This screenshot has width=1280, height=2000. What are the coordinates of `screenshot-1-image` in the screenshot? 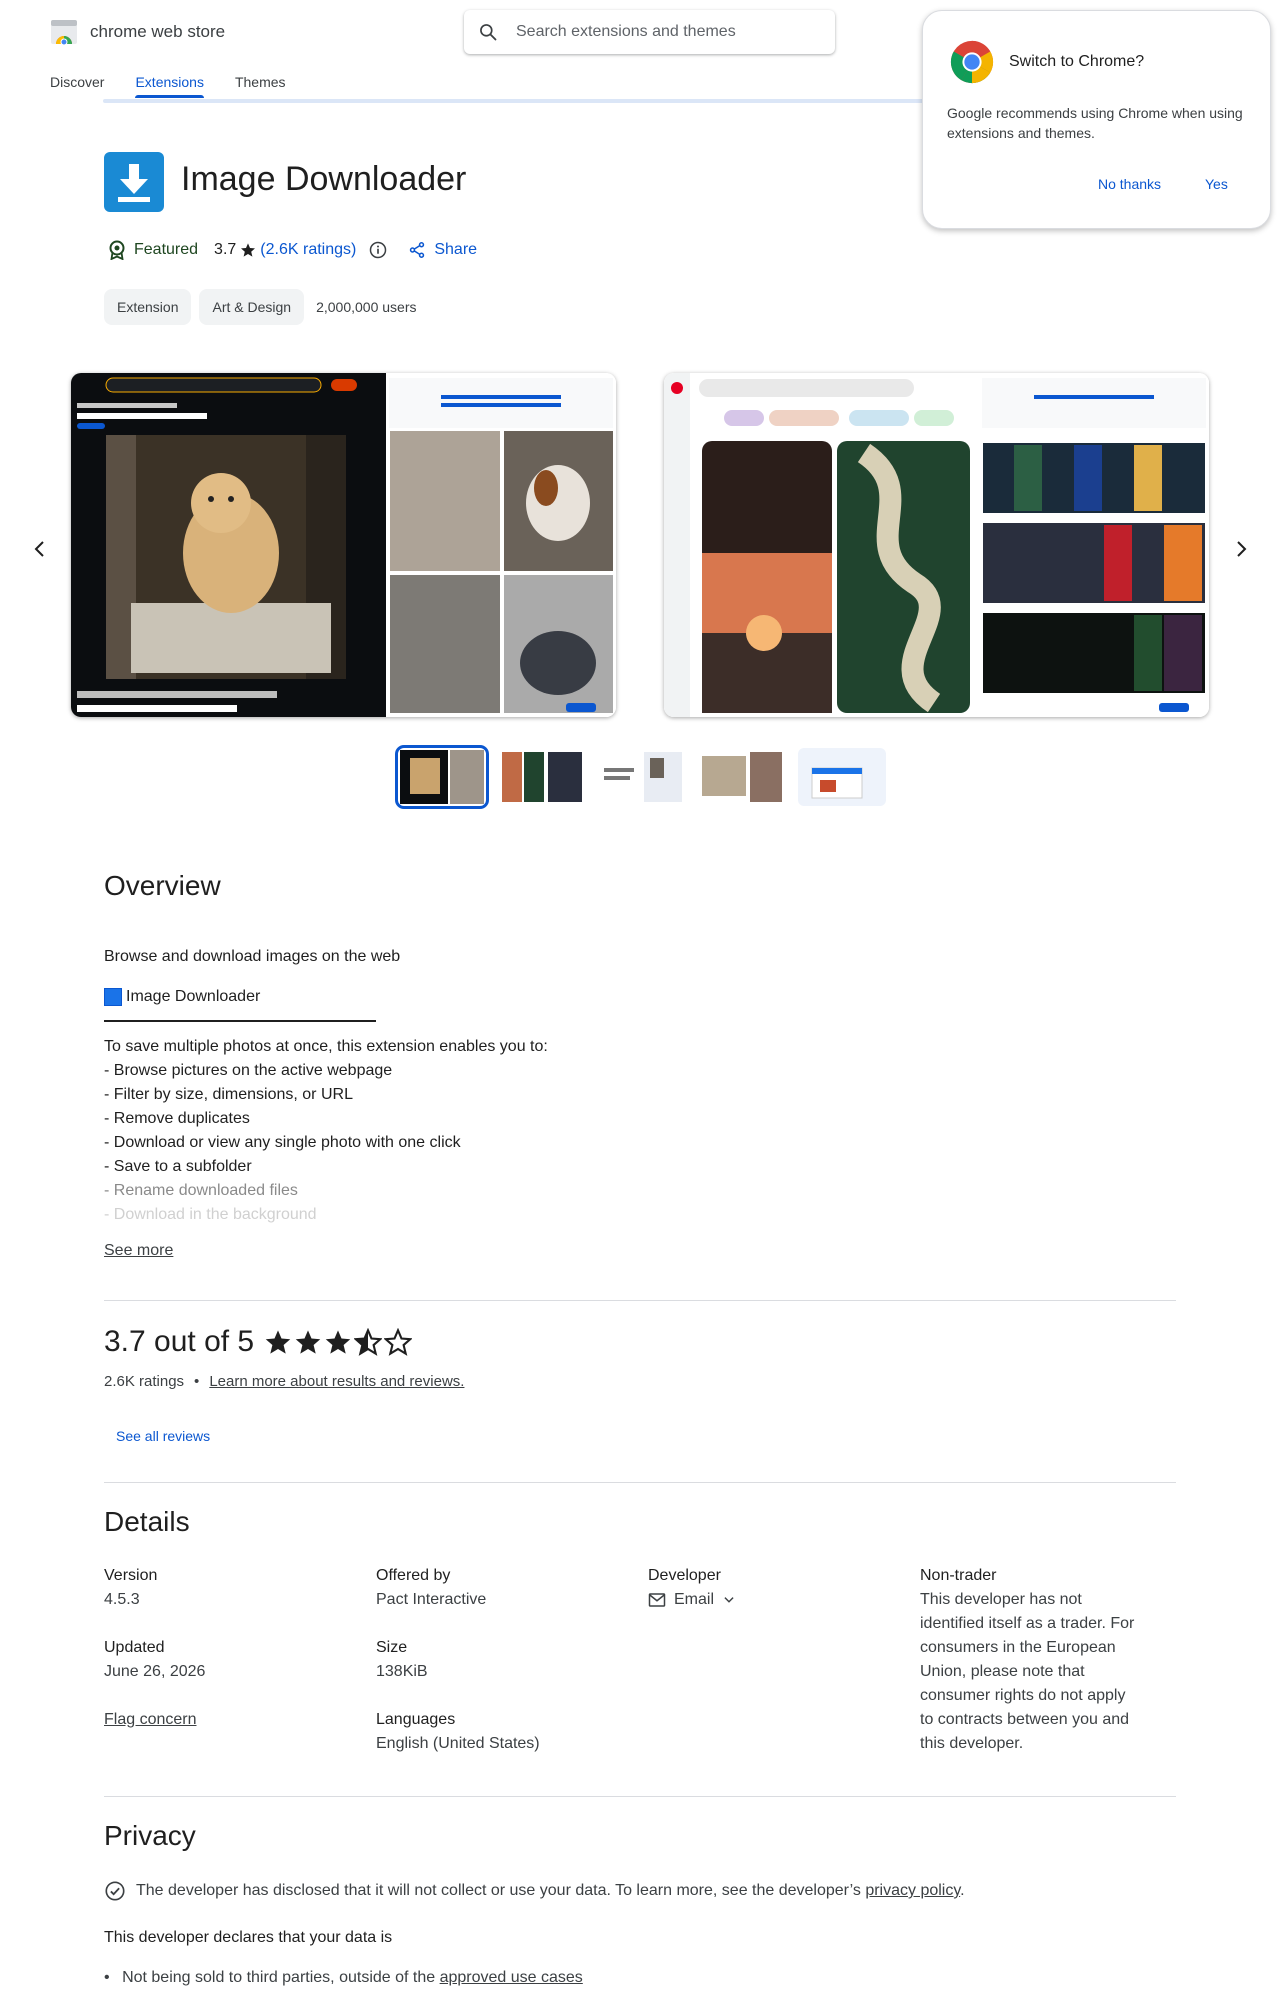 It's located at (343, 545).